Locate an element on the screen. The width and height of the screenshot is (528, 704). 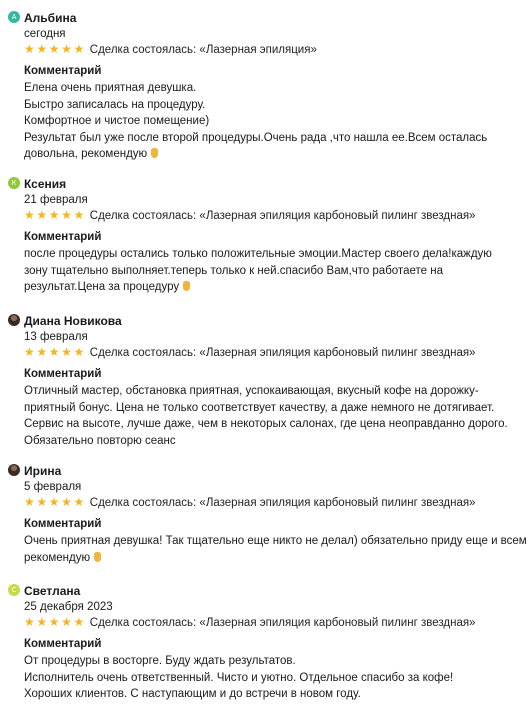
comment-line: довольна, рекомендую is located at coordinates (276, 154).